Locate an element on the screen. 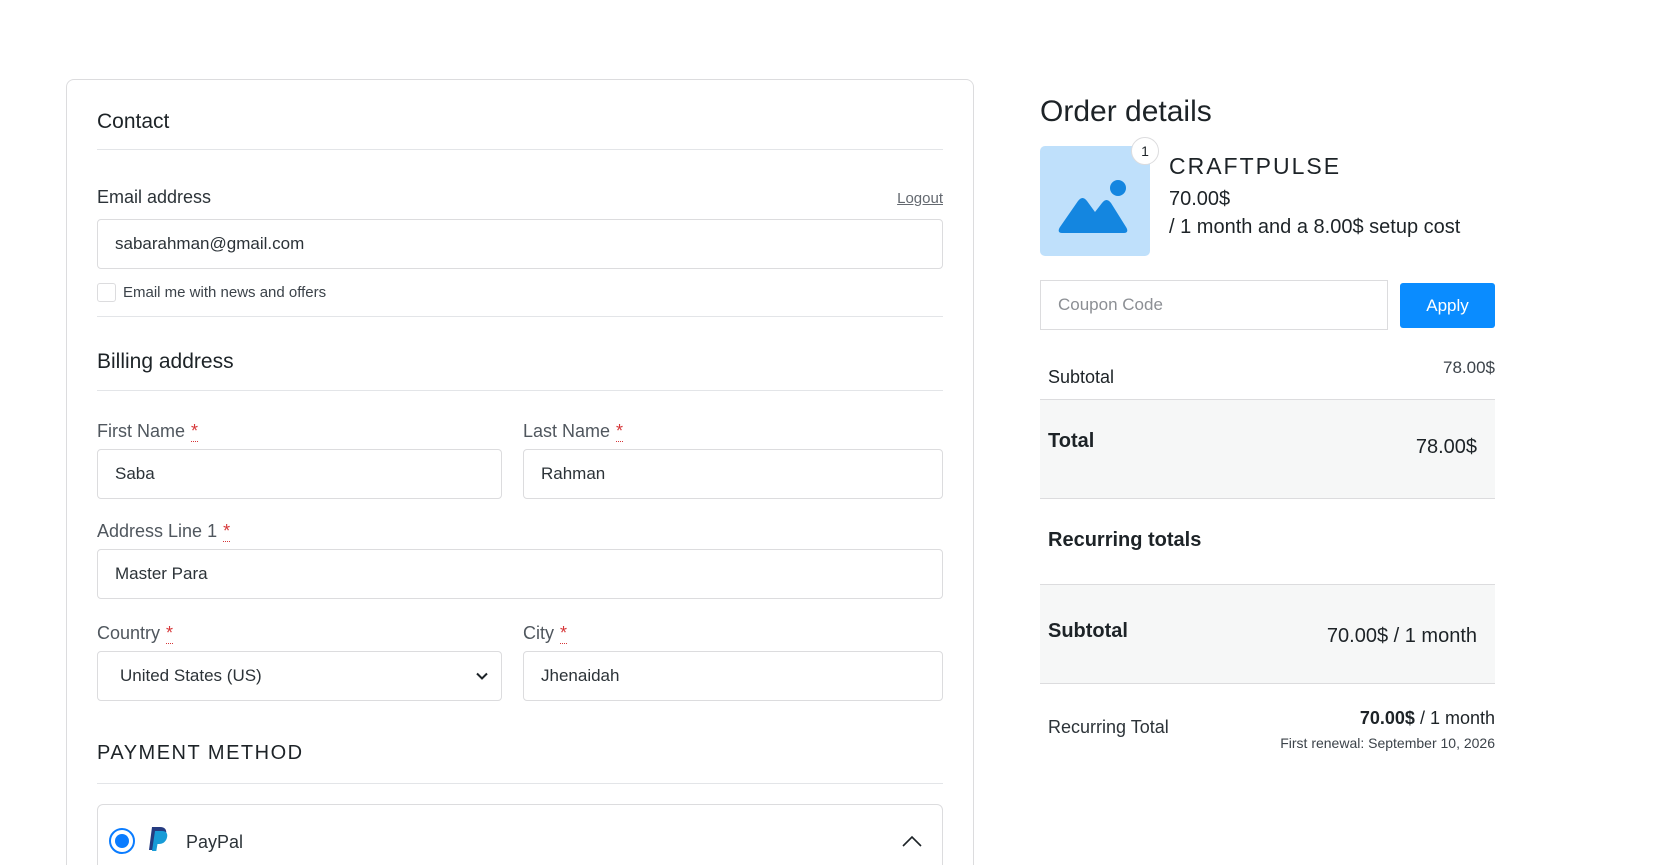 The height and width of the screenshot is (865, 1673). apply-coupon-button: Apply is located at coordinates (1447, 305).